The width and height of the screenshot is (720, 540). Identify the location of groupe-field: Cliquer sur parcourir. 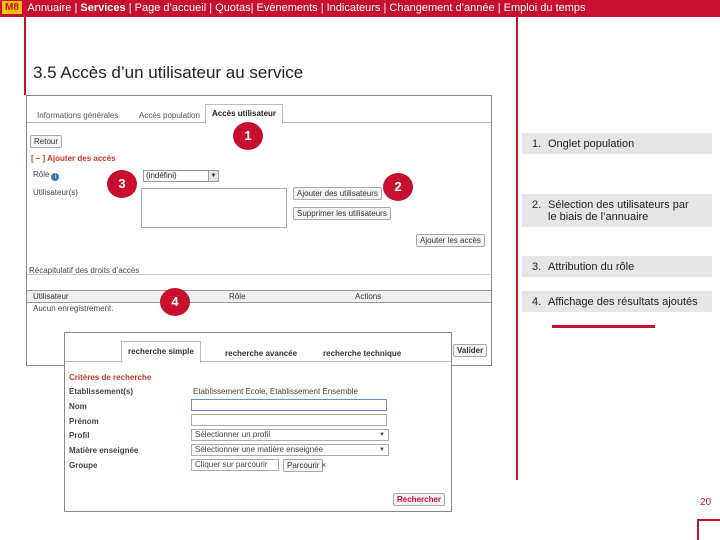
(235, 465).